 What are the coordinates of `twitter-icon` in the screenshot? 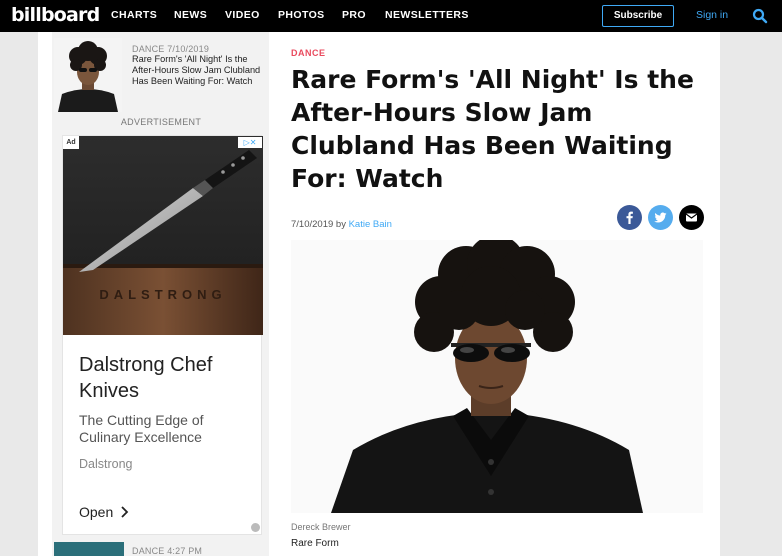 It's located at (660, 217).